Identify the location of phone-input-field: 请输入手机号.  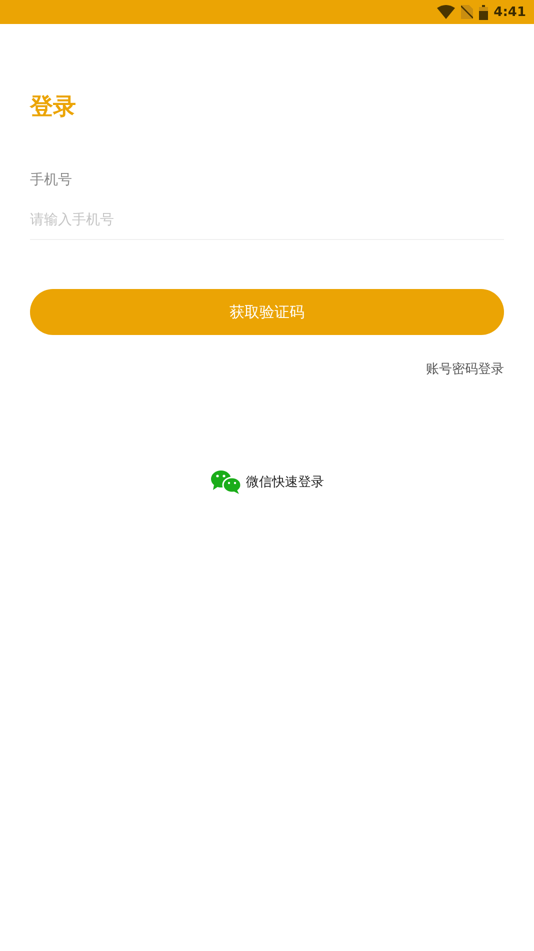
(267, 225).